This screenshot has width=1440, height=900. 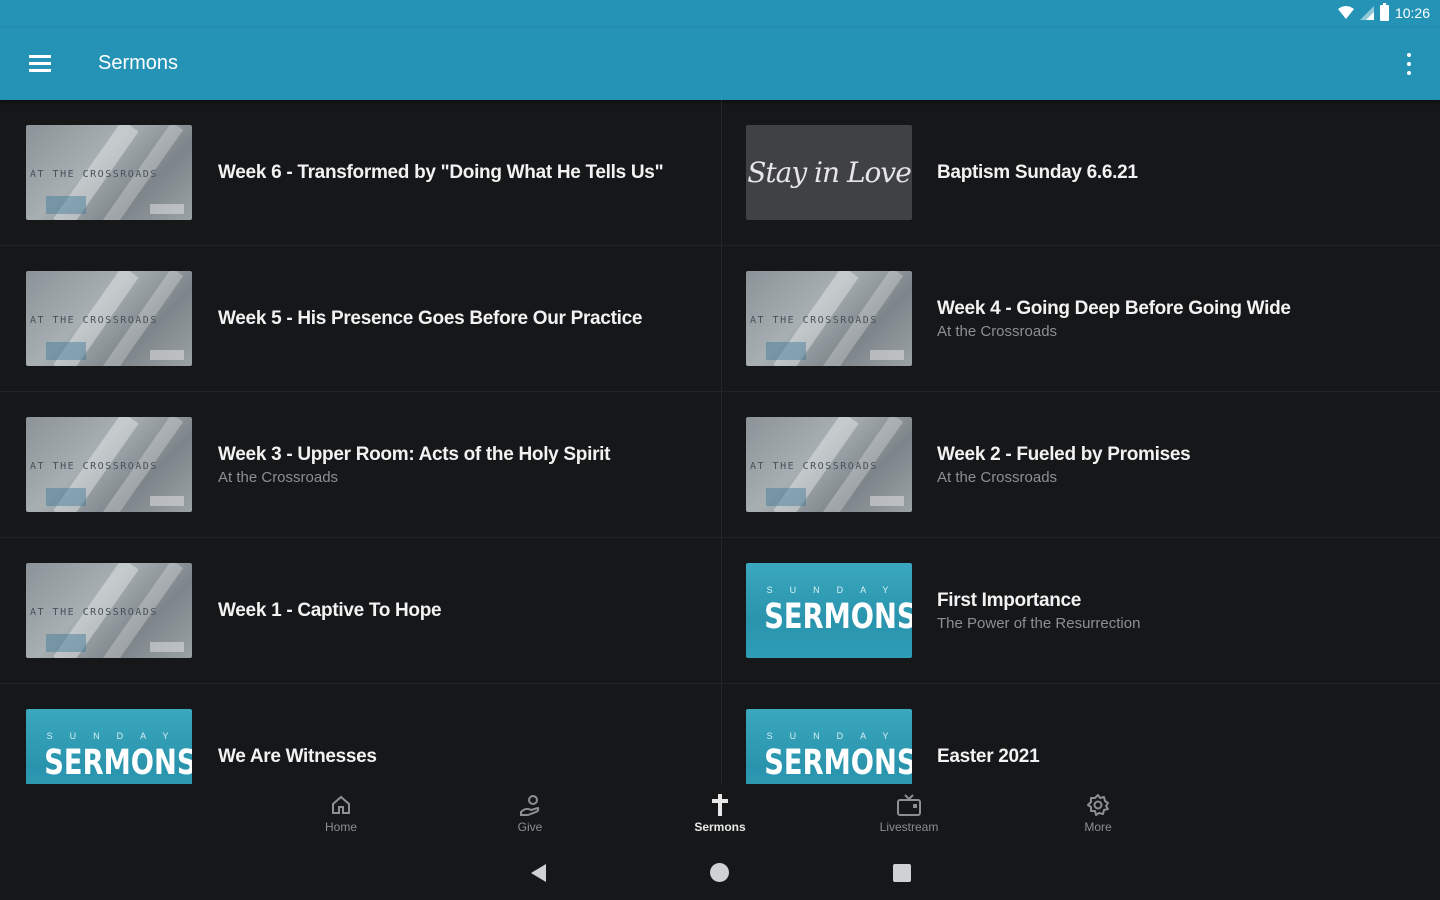 I want to click on wifi-icon, so click(x=1345, y=12).